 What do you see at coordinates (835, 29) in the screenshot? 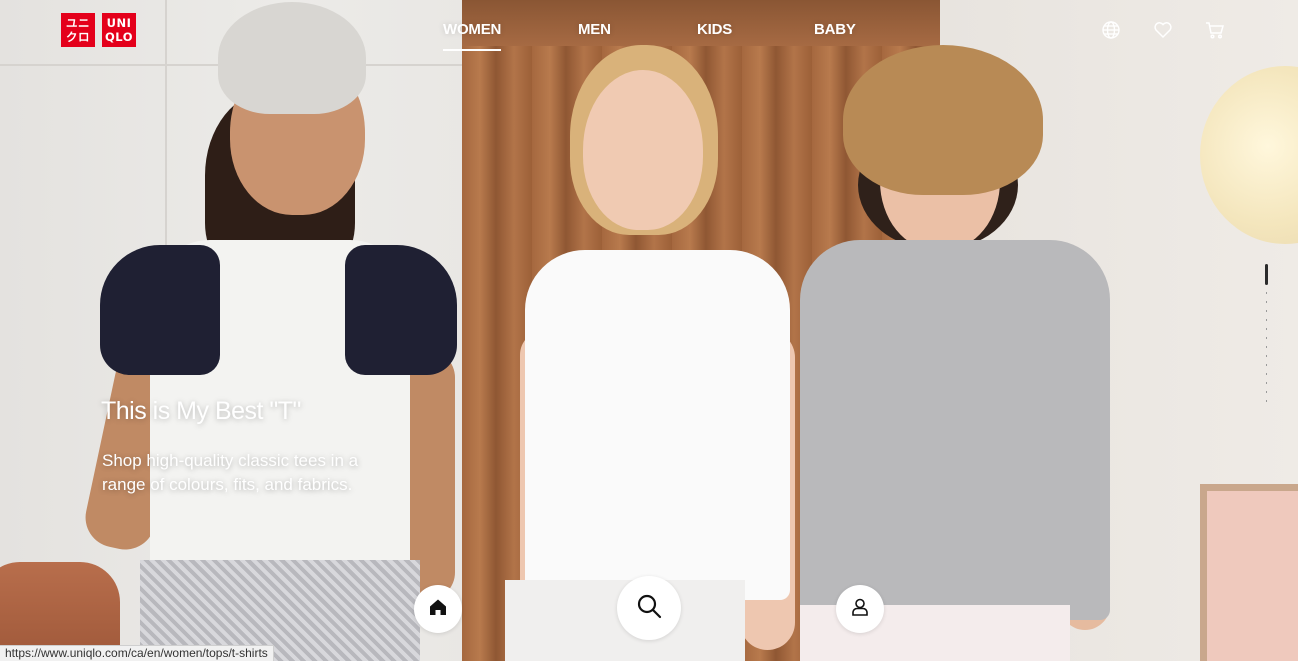
I see `nav-baby: BABY` at bounding box center [835, 29].